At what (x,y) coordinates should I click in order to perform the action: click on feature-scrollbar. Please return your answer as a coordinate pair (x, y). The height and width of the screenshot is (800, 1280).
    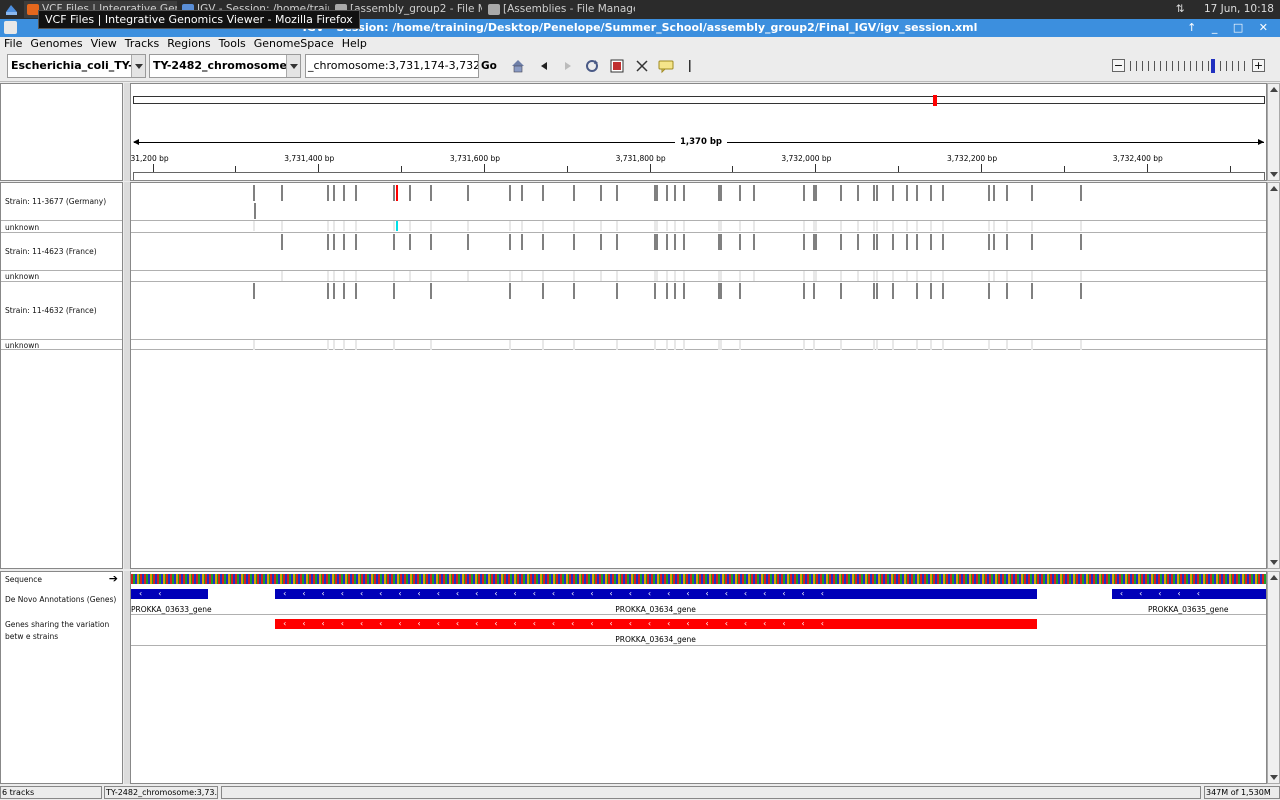
    Looking at the image, I should click on (1273, 677).